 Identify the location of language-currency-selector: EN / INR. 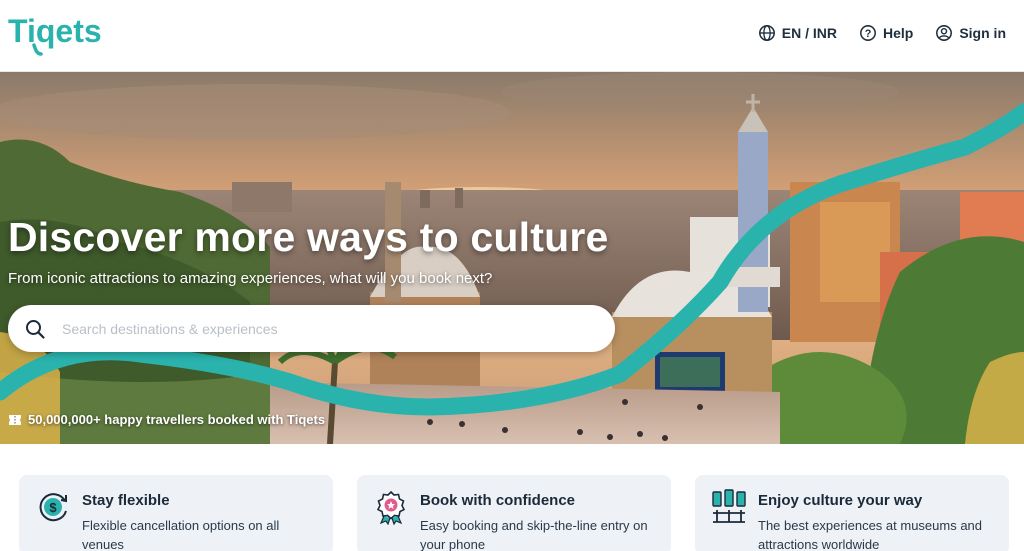
(797, 33).